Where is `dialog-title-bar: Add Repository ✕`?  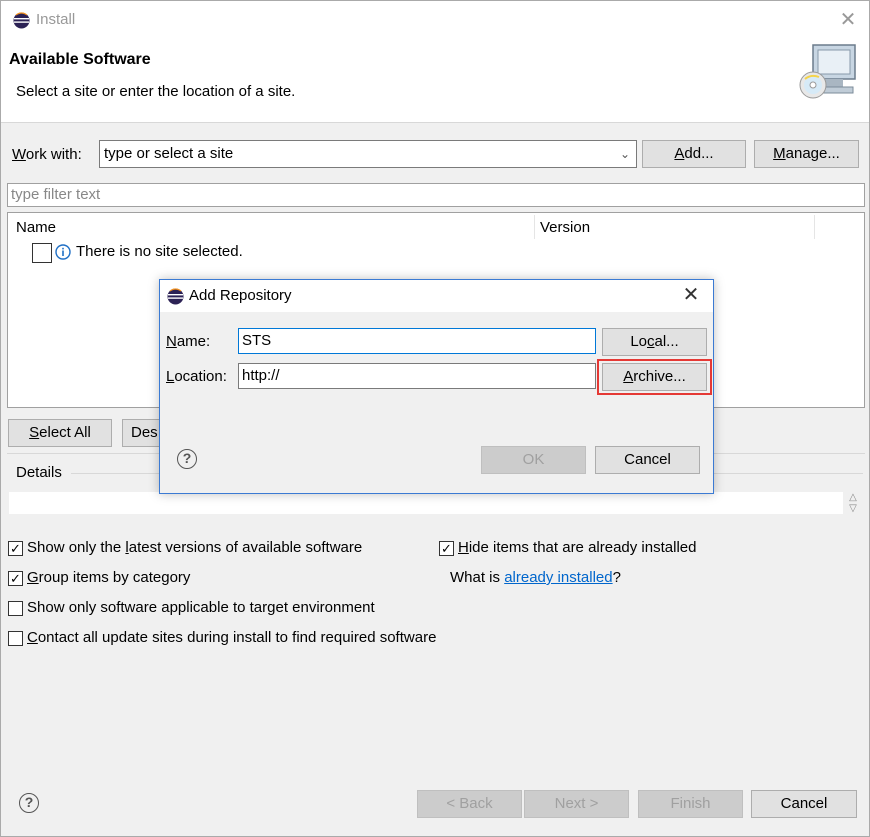 dialog-title-bar: Add Repository ✕ is located at coordinates (436, 296).